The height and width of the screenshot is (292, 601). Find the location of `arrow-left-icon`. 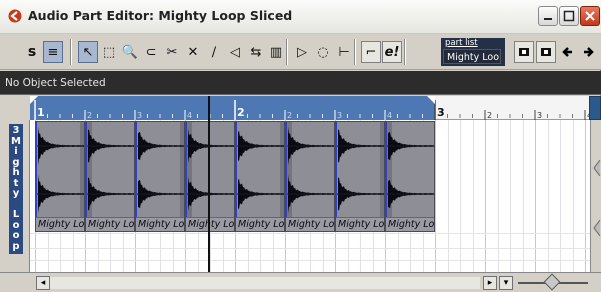

arrow-left-icon is located at coordinates (567, 52).